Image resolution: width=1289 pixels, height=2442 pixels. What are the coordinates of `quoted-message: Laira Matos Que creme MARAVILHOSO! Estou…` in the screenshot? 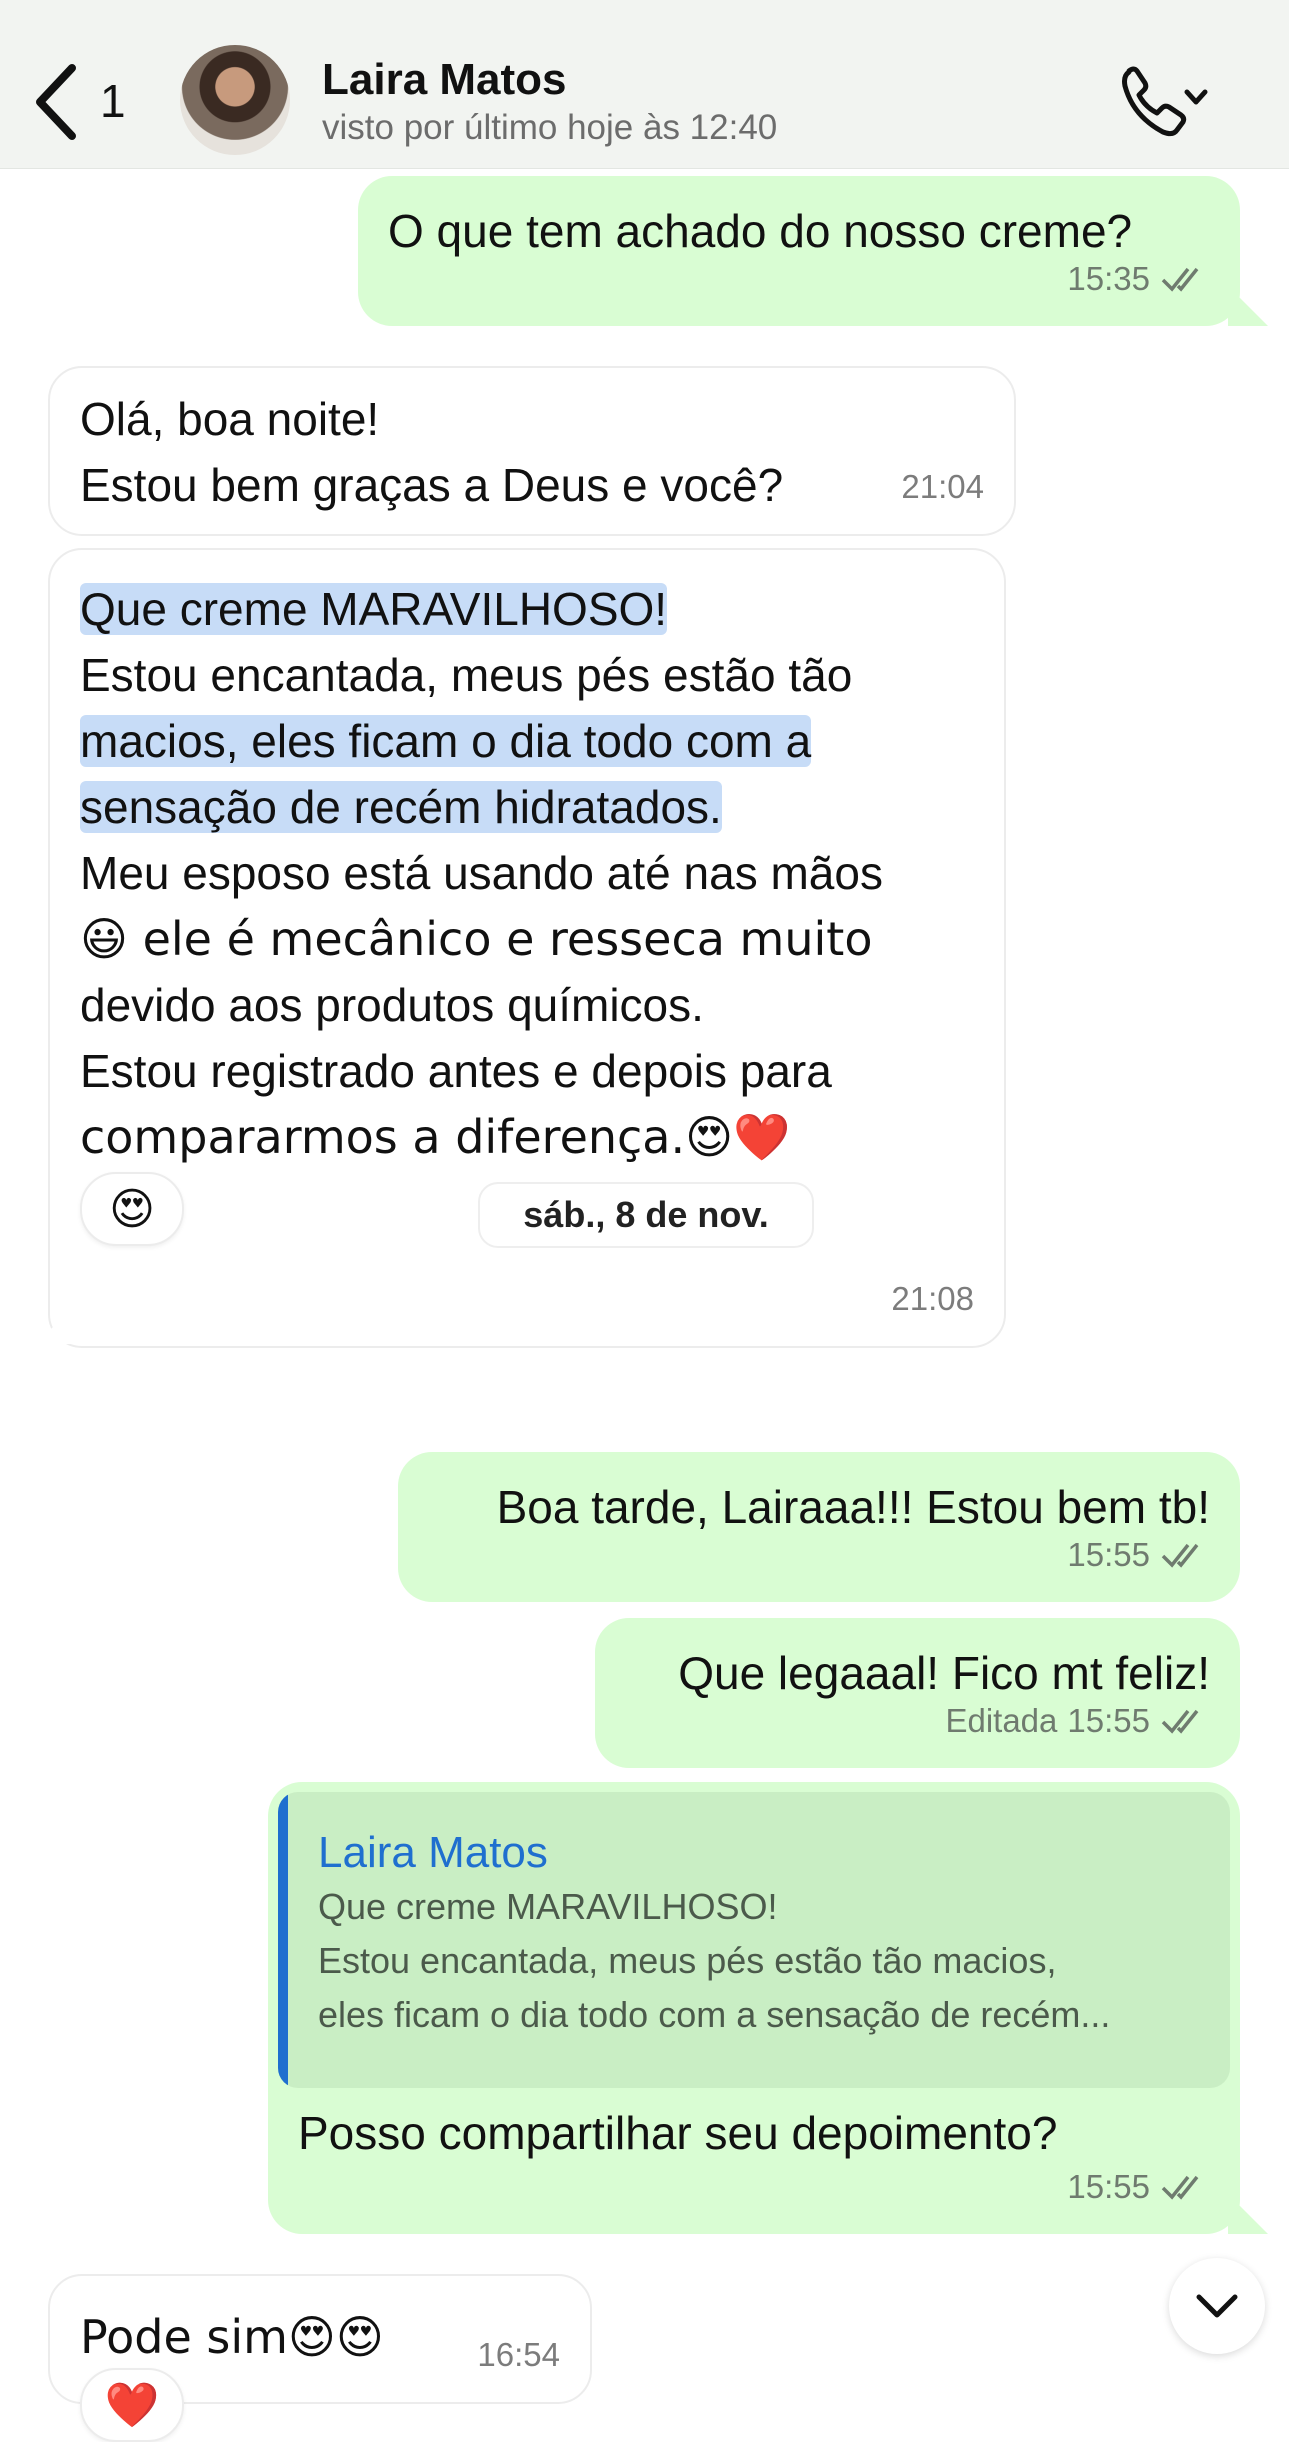 It's located at (754, 1940).